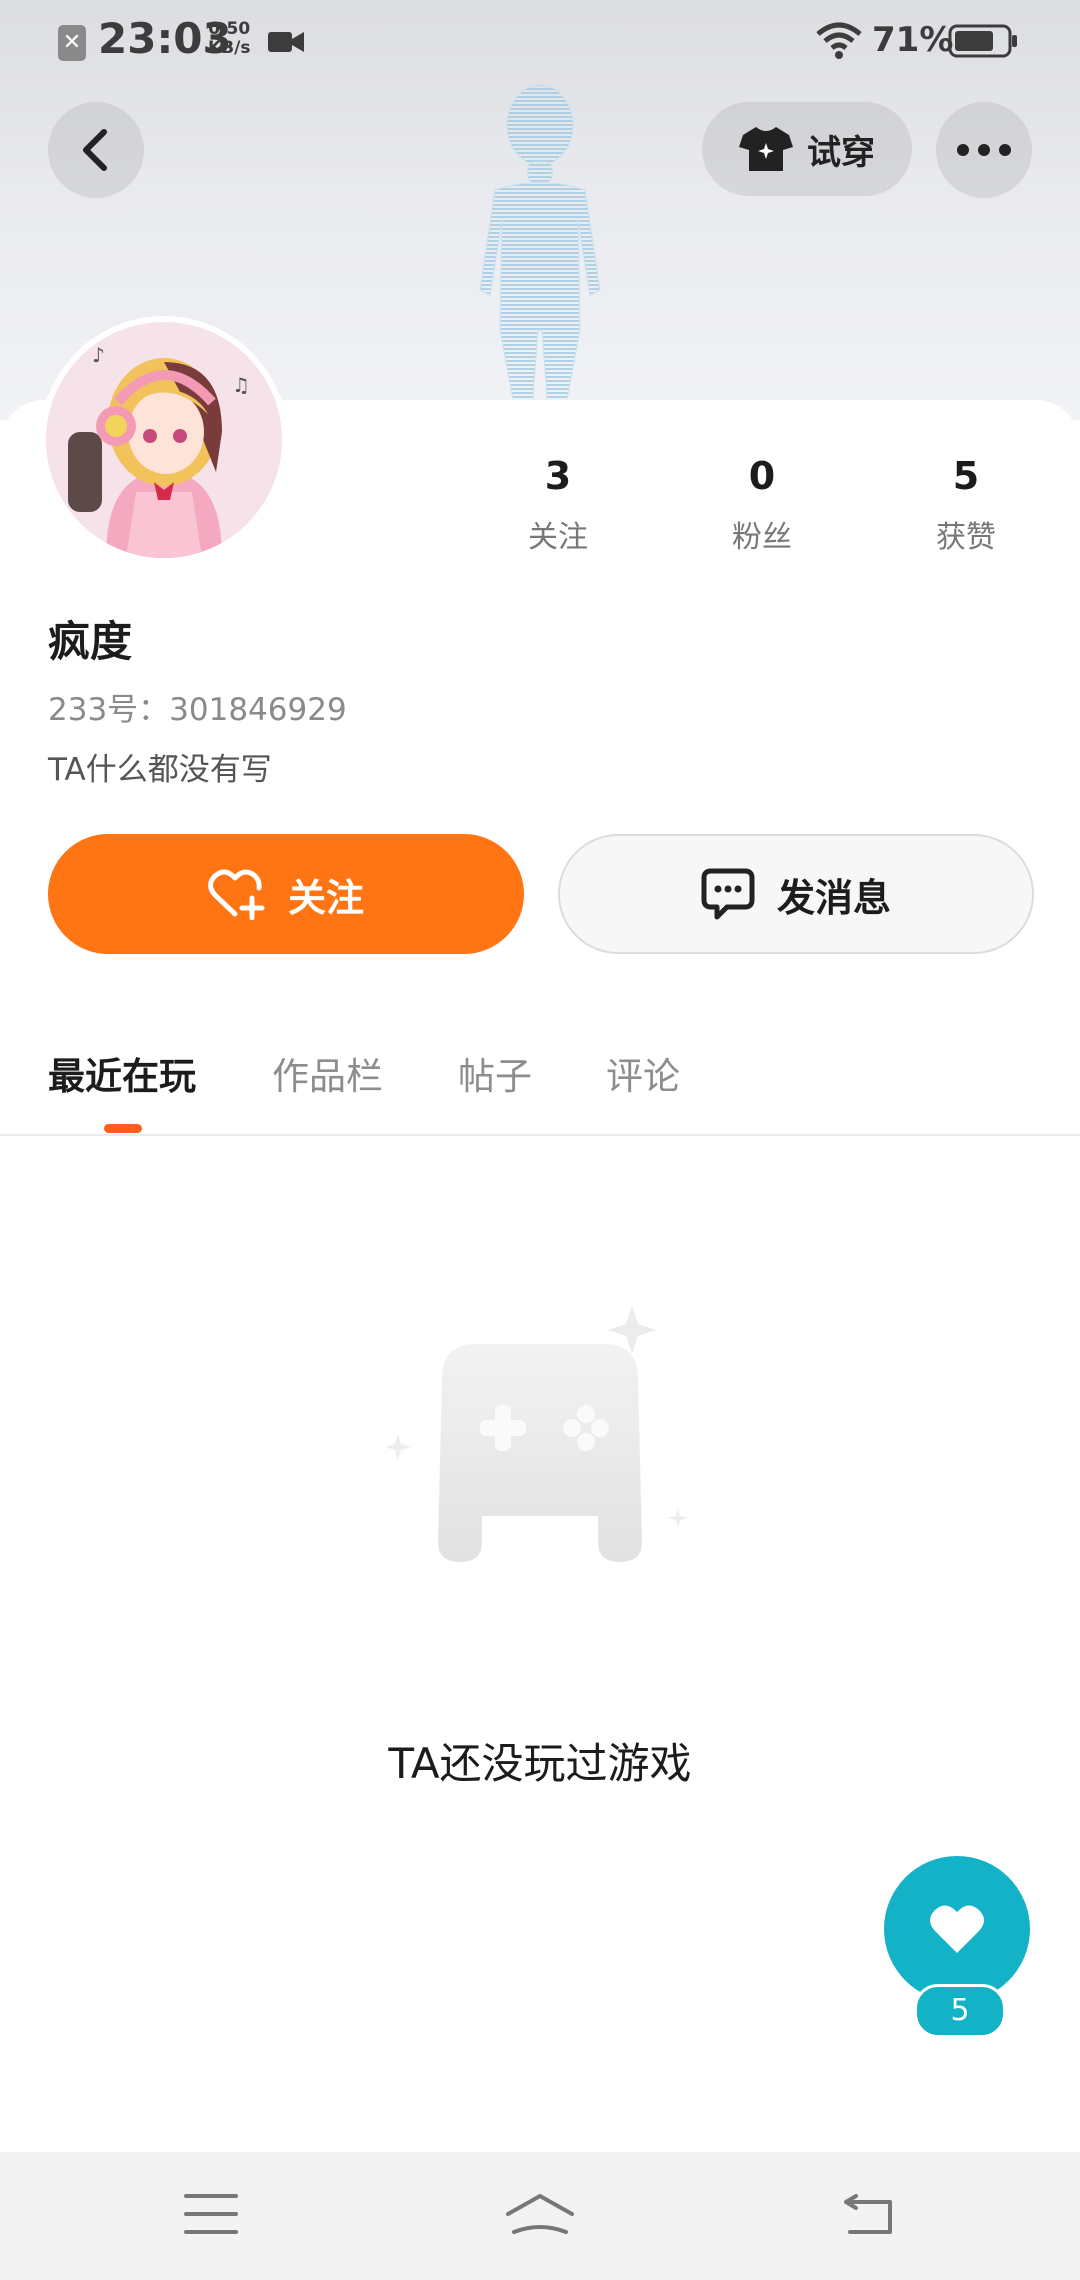 This screenshot has height=2280, width=1080. Describe the element at coordinates (229, 48) in the screenshot. I see `network-speed-unit: KB/s` at that location.